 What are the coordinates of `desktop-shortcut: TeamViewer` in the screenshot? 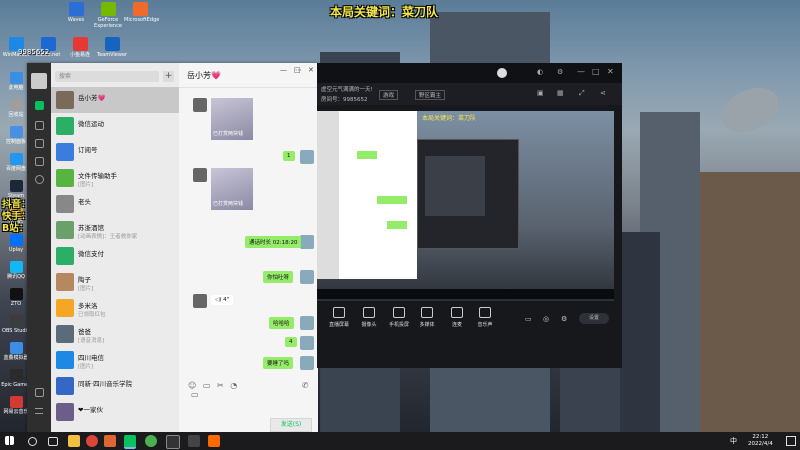 It's located at (112, 47).